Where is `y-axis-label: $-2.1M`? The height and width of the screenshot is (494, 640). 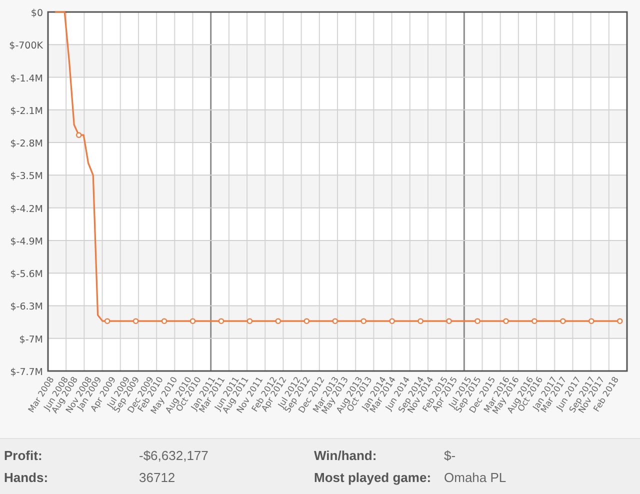
y-axis-label: $-2.1M is located at coordinates (26, 111).